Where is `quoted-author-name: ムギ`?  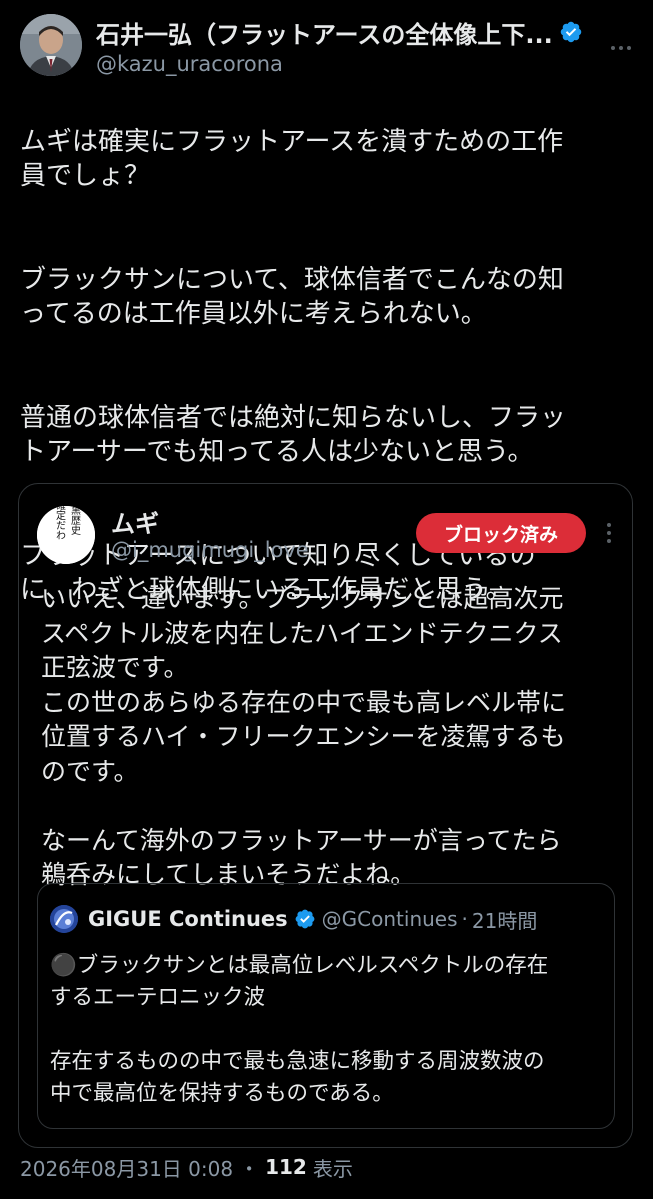
quoted-author-name: ムギ is located at coordinates (135, 521).